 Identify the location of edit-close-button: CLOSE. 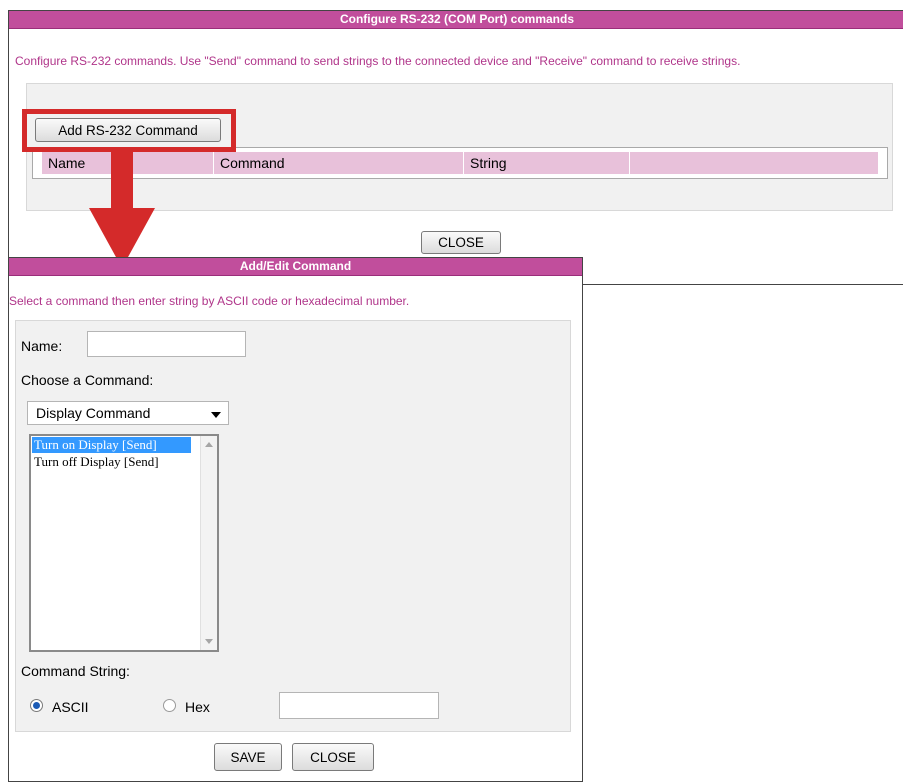
(333, 757).